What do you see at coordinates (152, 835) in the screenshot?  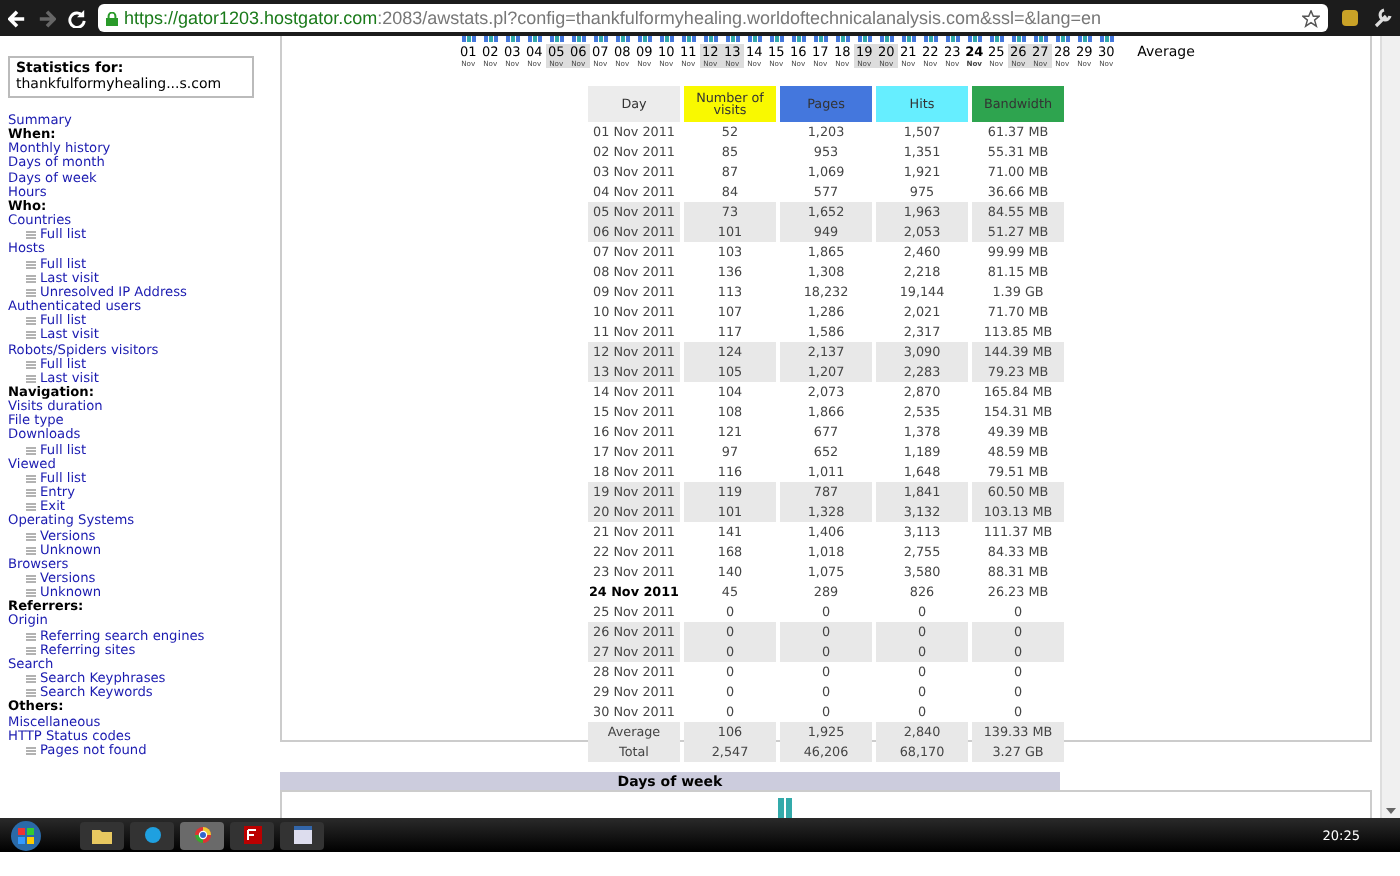 I see `chat-taskbar-button` at bounding box center [152, 835].